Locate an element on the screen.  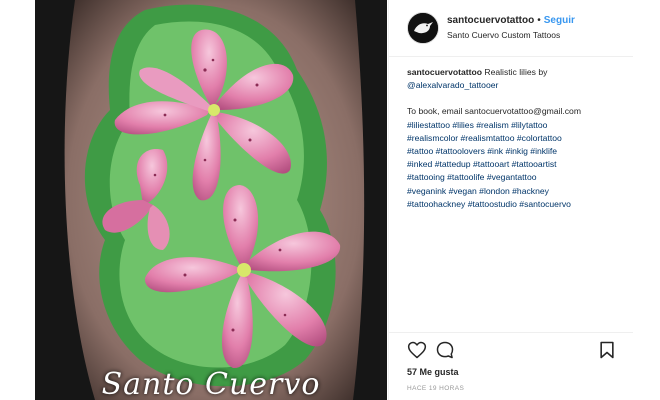
hashtag: #inklife is located at coordinates (543, 151).